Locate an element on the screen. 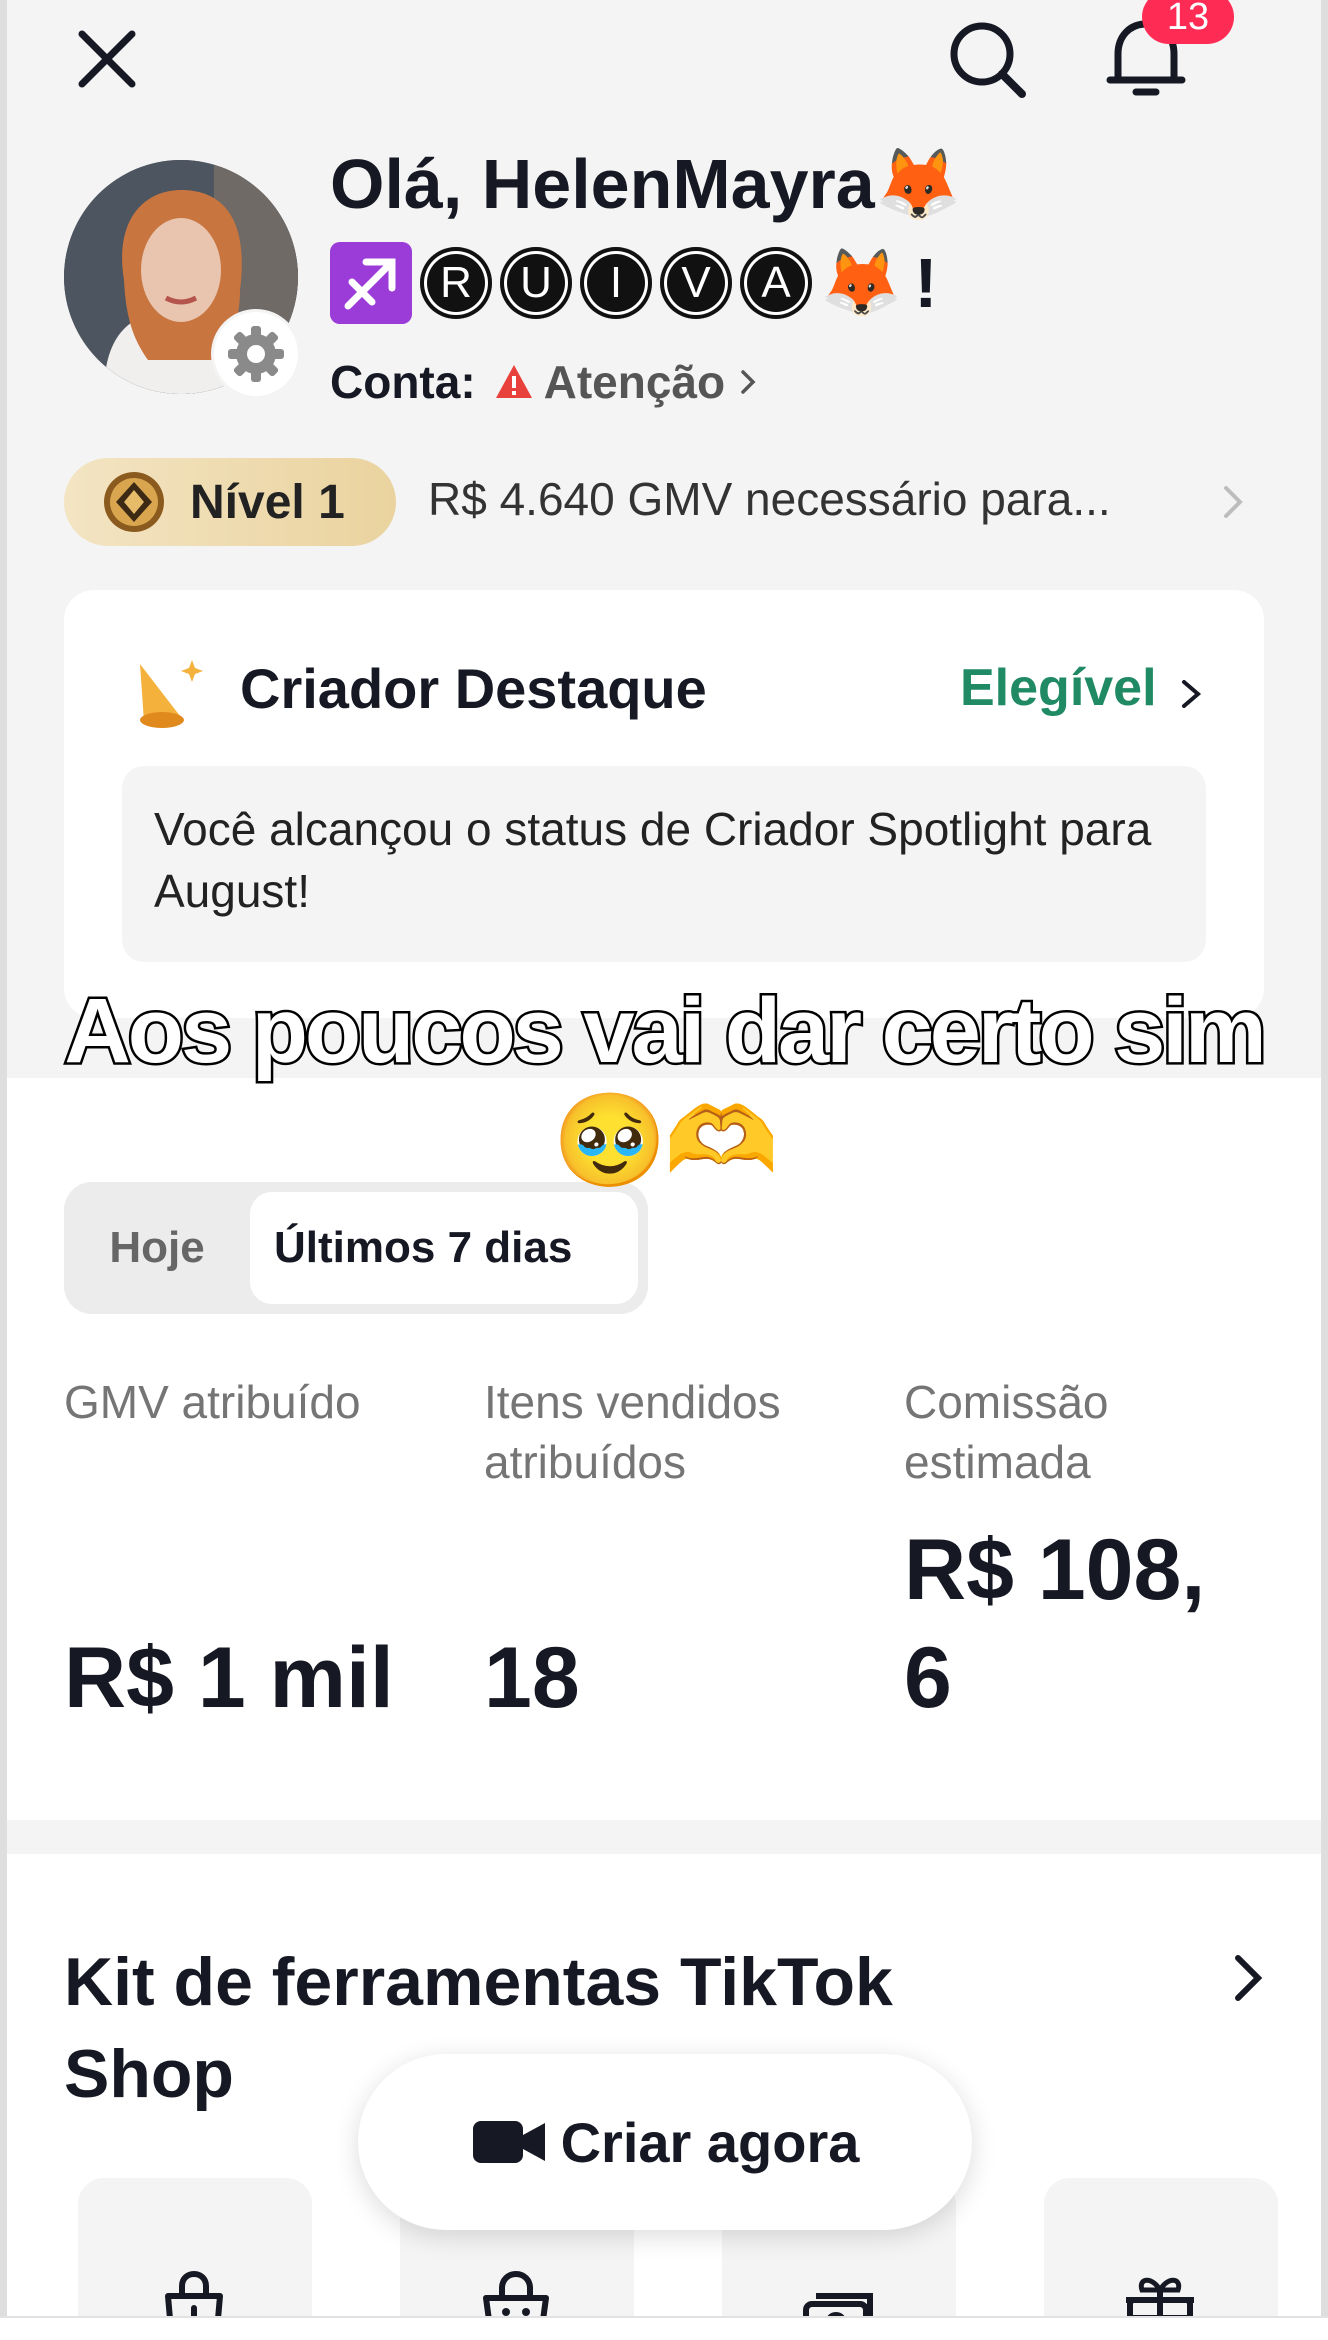 The image size is (1328, 2340). name-exclamation: ! is located at coordinates (926, 283).